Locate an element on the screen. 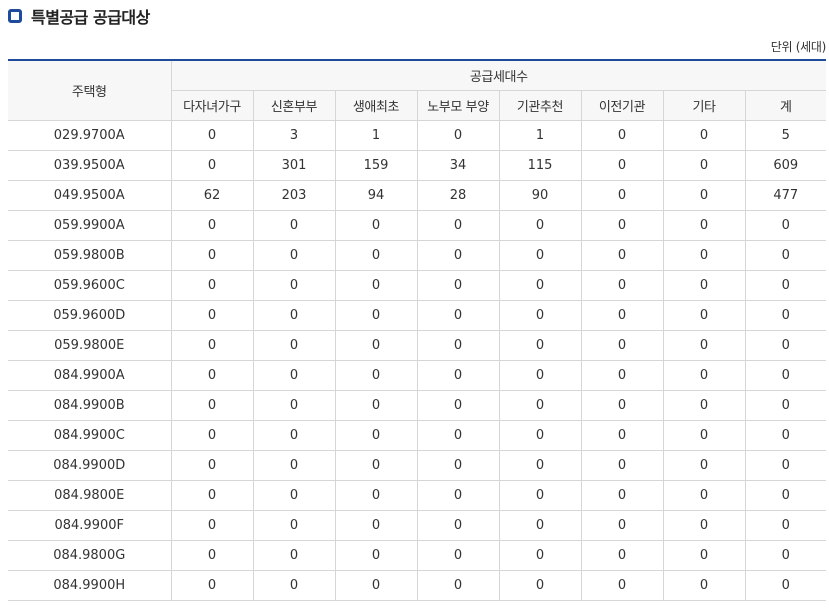 This screenshot has width=829, height=613. unit-count-cell: 94 is located at coordinates (376, 195).